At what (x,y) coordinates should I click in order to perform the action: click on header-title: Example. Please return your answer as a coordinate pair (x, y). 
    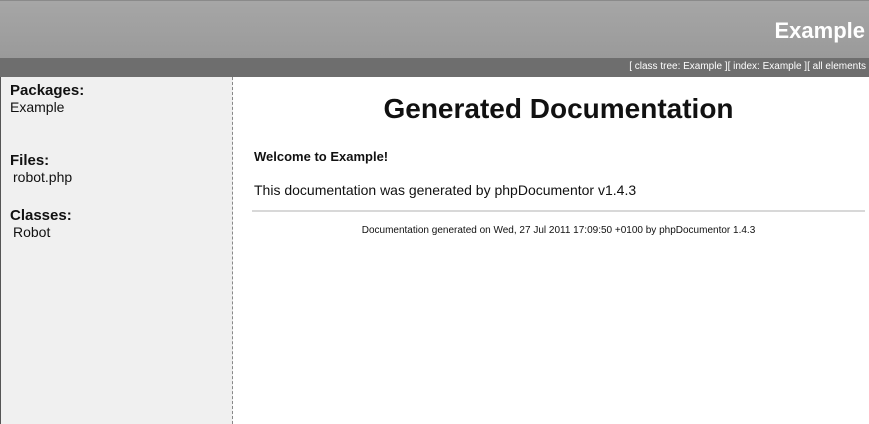
    Looking at the image, I should click on (820, 30).